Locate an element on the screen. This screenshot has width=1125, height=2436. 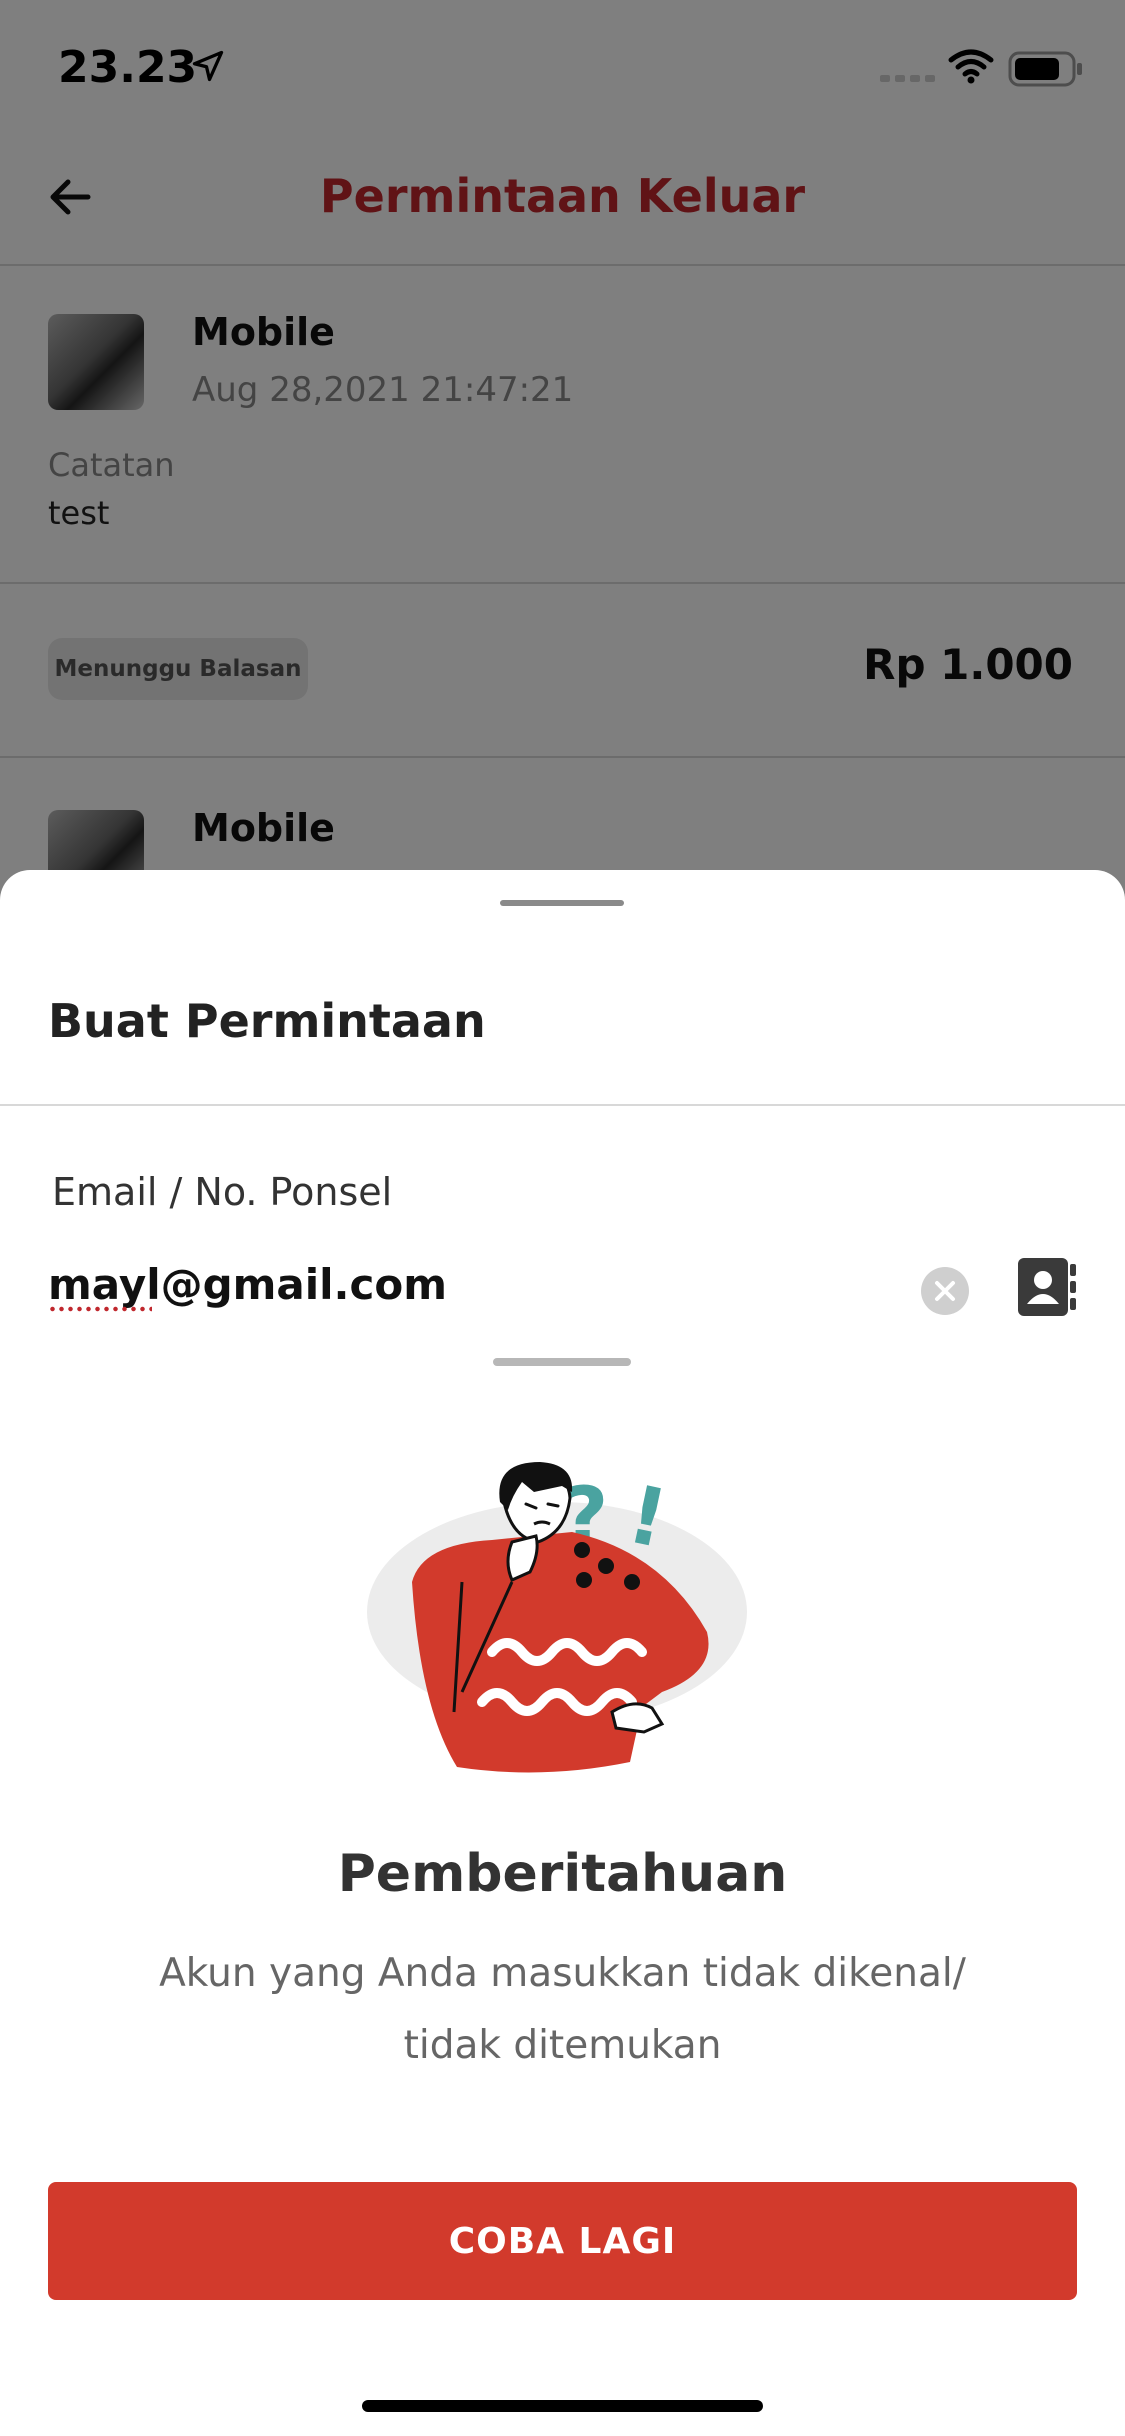
home-indicator is located at coordinates (562, 2406).